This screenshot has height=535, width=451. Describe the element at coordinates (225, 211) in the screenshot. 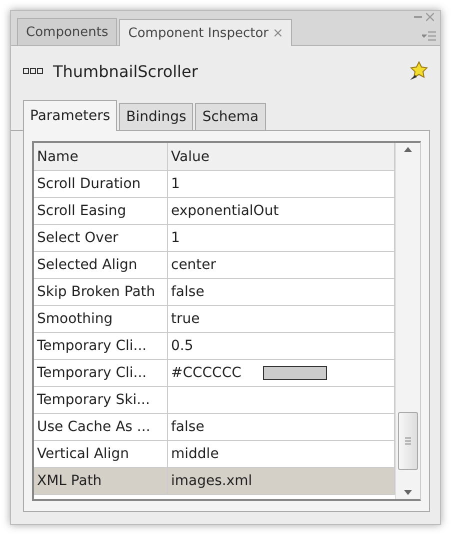

I see `parameter-value: exponentialOut` at that location.